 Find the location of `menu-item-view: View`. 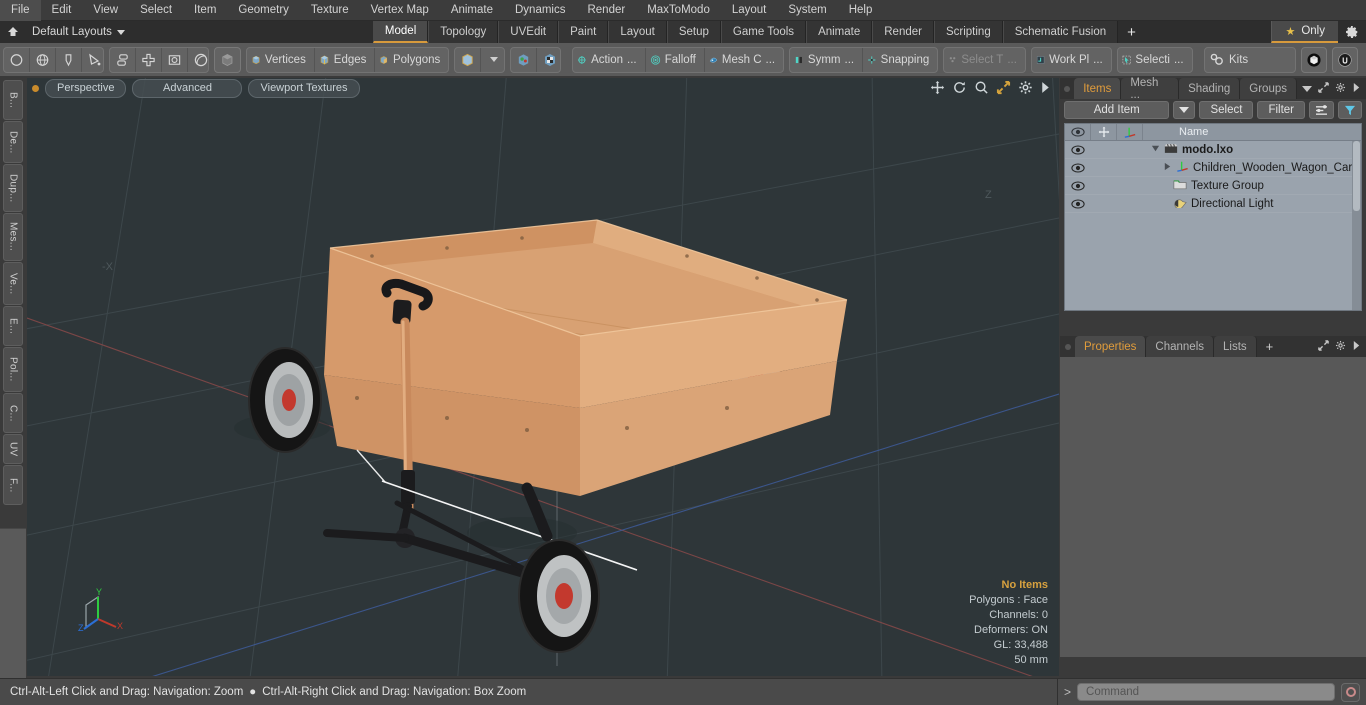

menu-item-view: View is located at coordinates (105, 10).